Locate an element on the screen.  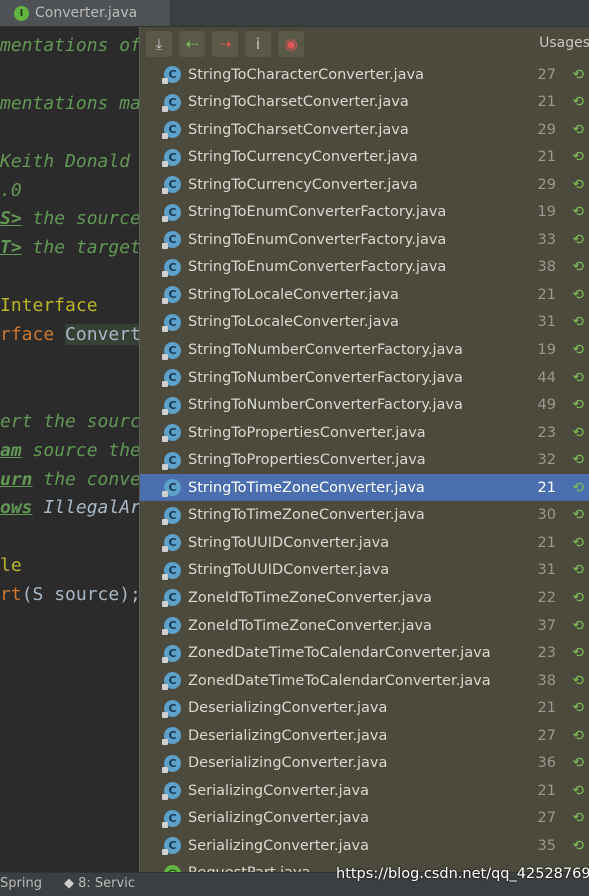
usage-row: C StringToTimeZoneConverter.java 30 ⟲ is located at coordinates (364, 515).